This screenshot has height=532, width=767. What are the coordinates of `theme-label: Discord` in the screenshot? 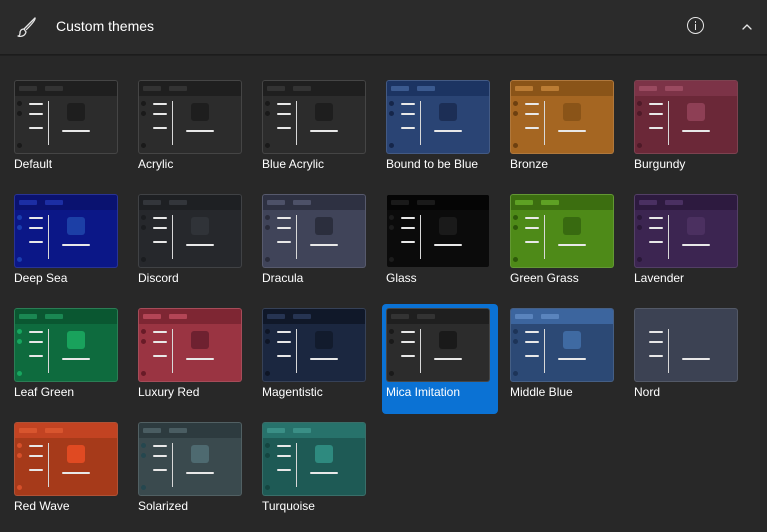 It's located at (158, 278).